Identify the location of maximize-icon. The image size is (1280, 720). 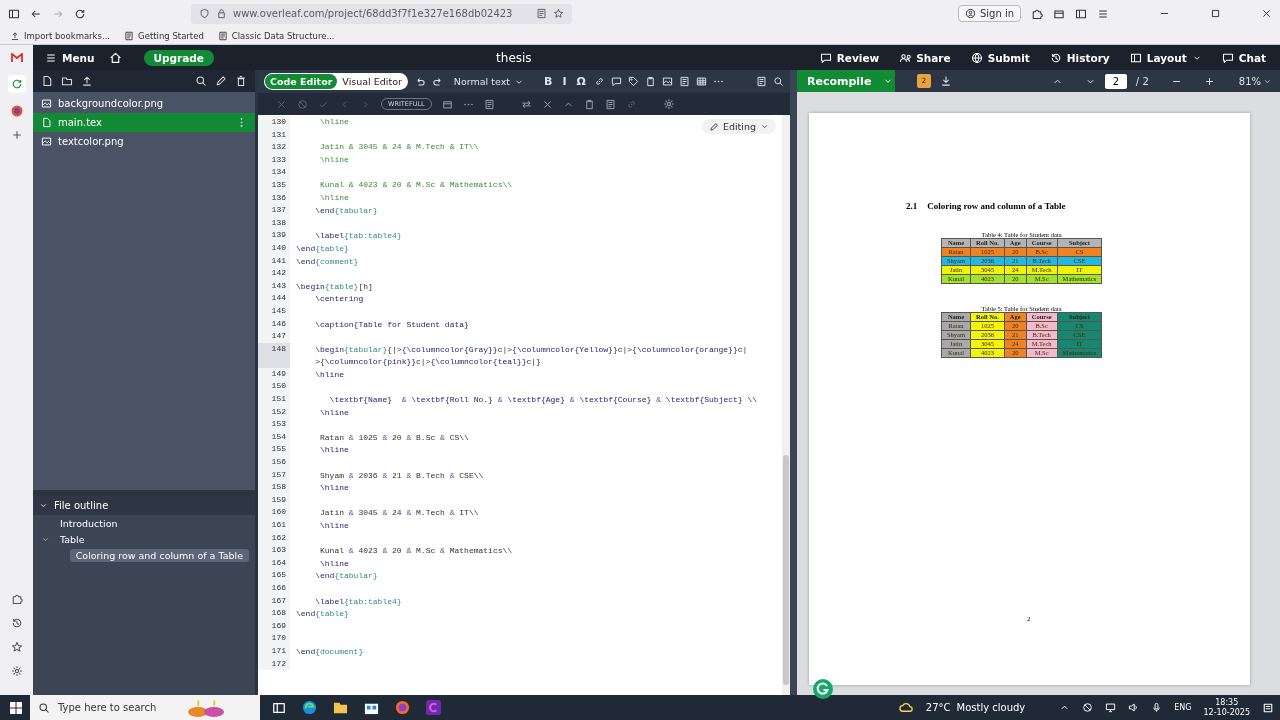
(1215, 13).